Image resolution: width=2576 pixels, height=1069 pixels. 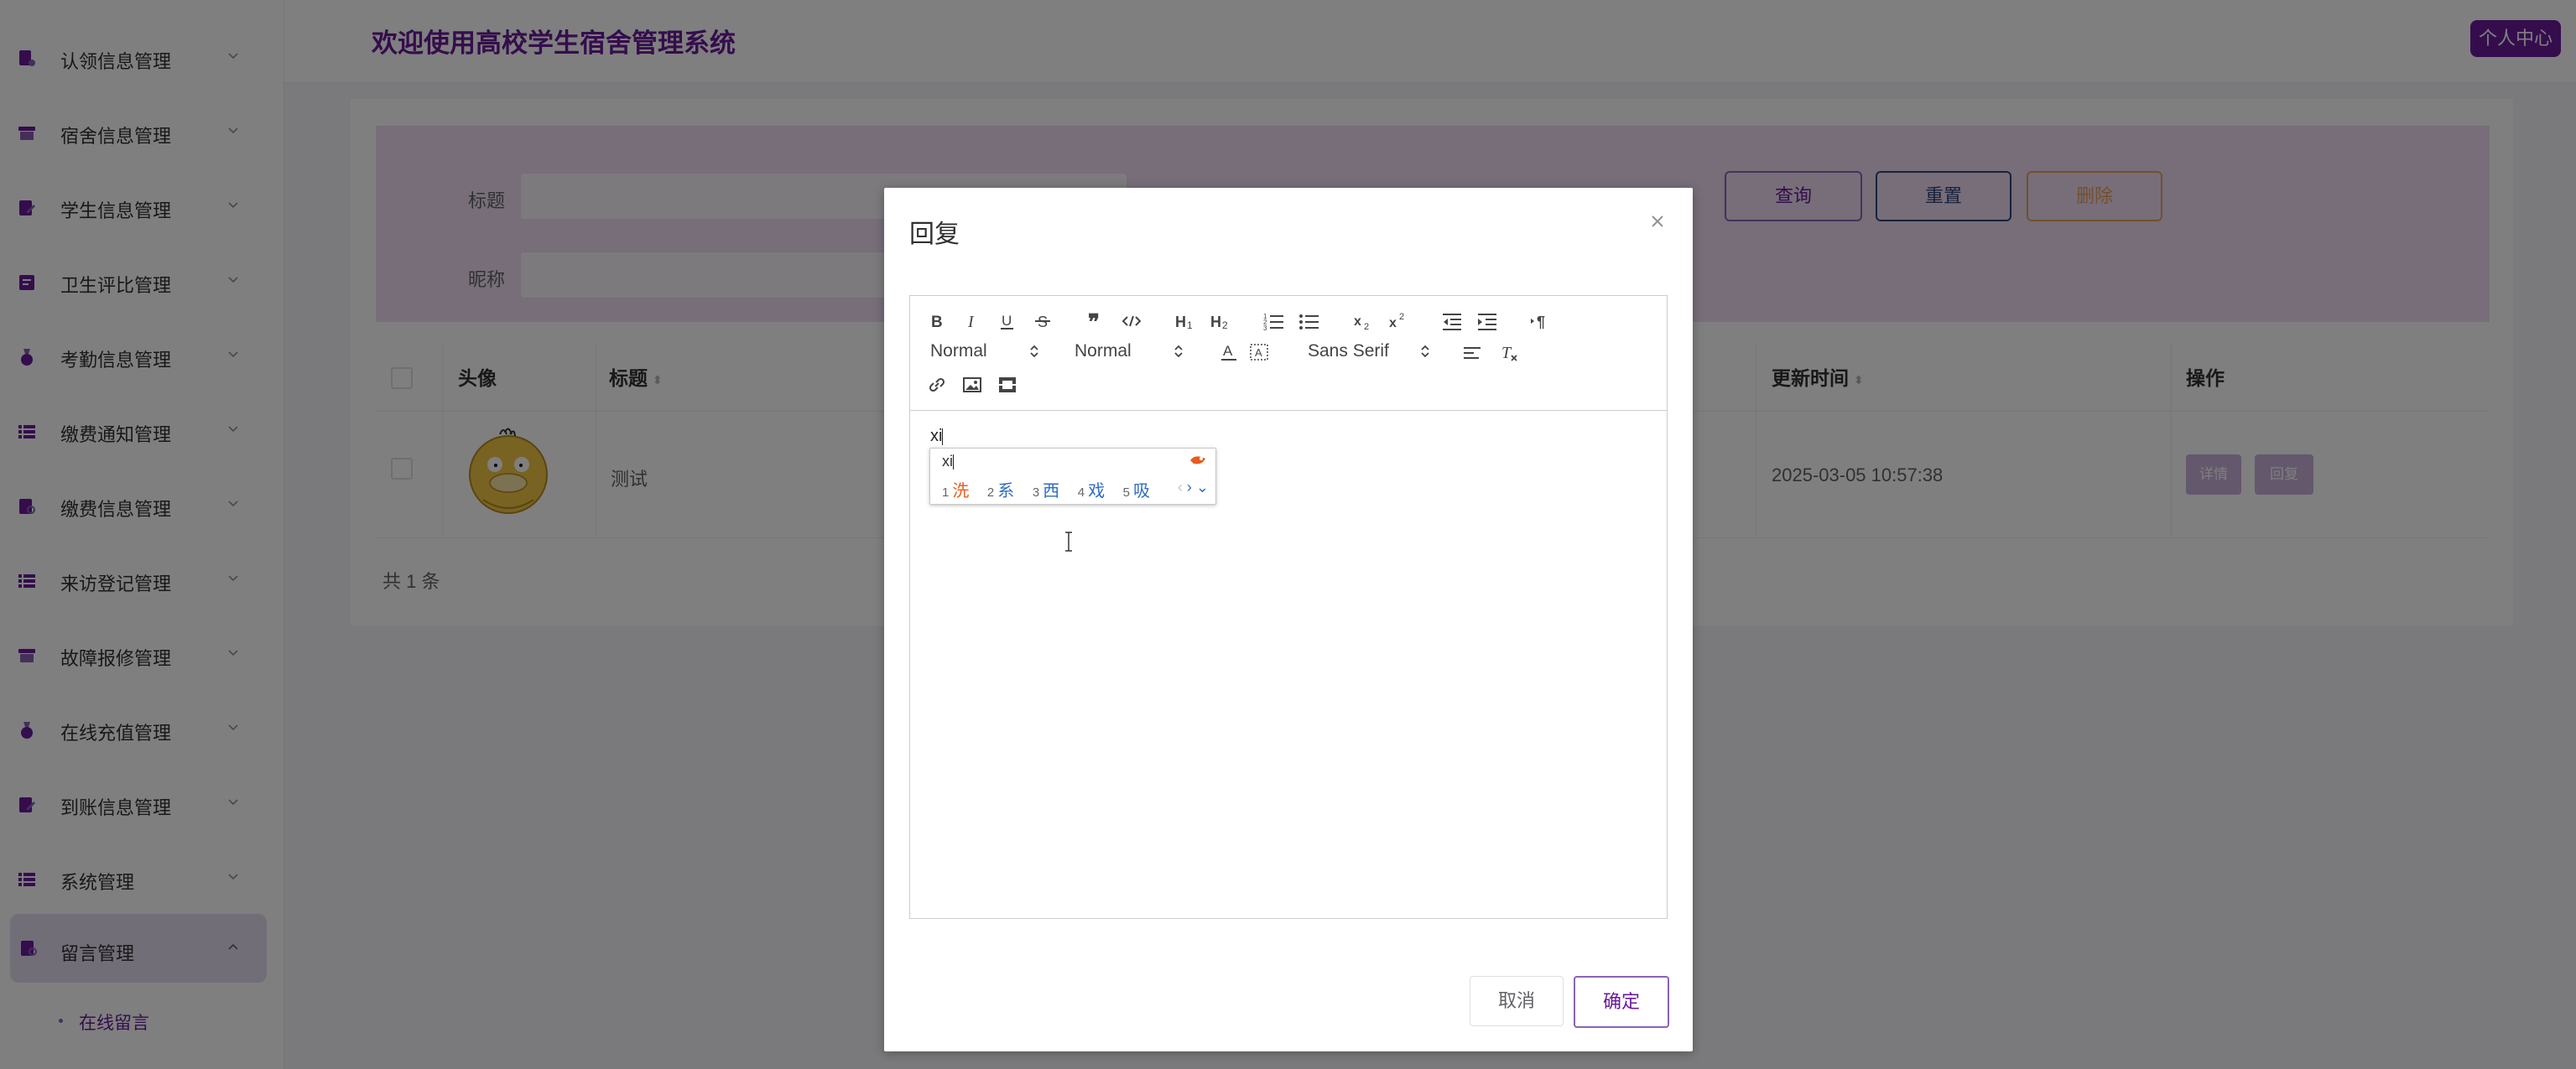 I want to click on header-select-value: Normal, so click(x=958, y=351).